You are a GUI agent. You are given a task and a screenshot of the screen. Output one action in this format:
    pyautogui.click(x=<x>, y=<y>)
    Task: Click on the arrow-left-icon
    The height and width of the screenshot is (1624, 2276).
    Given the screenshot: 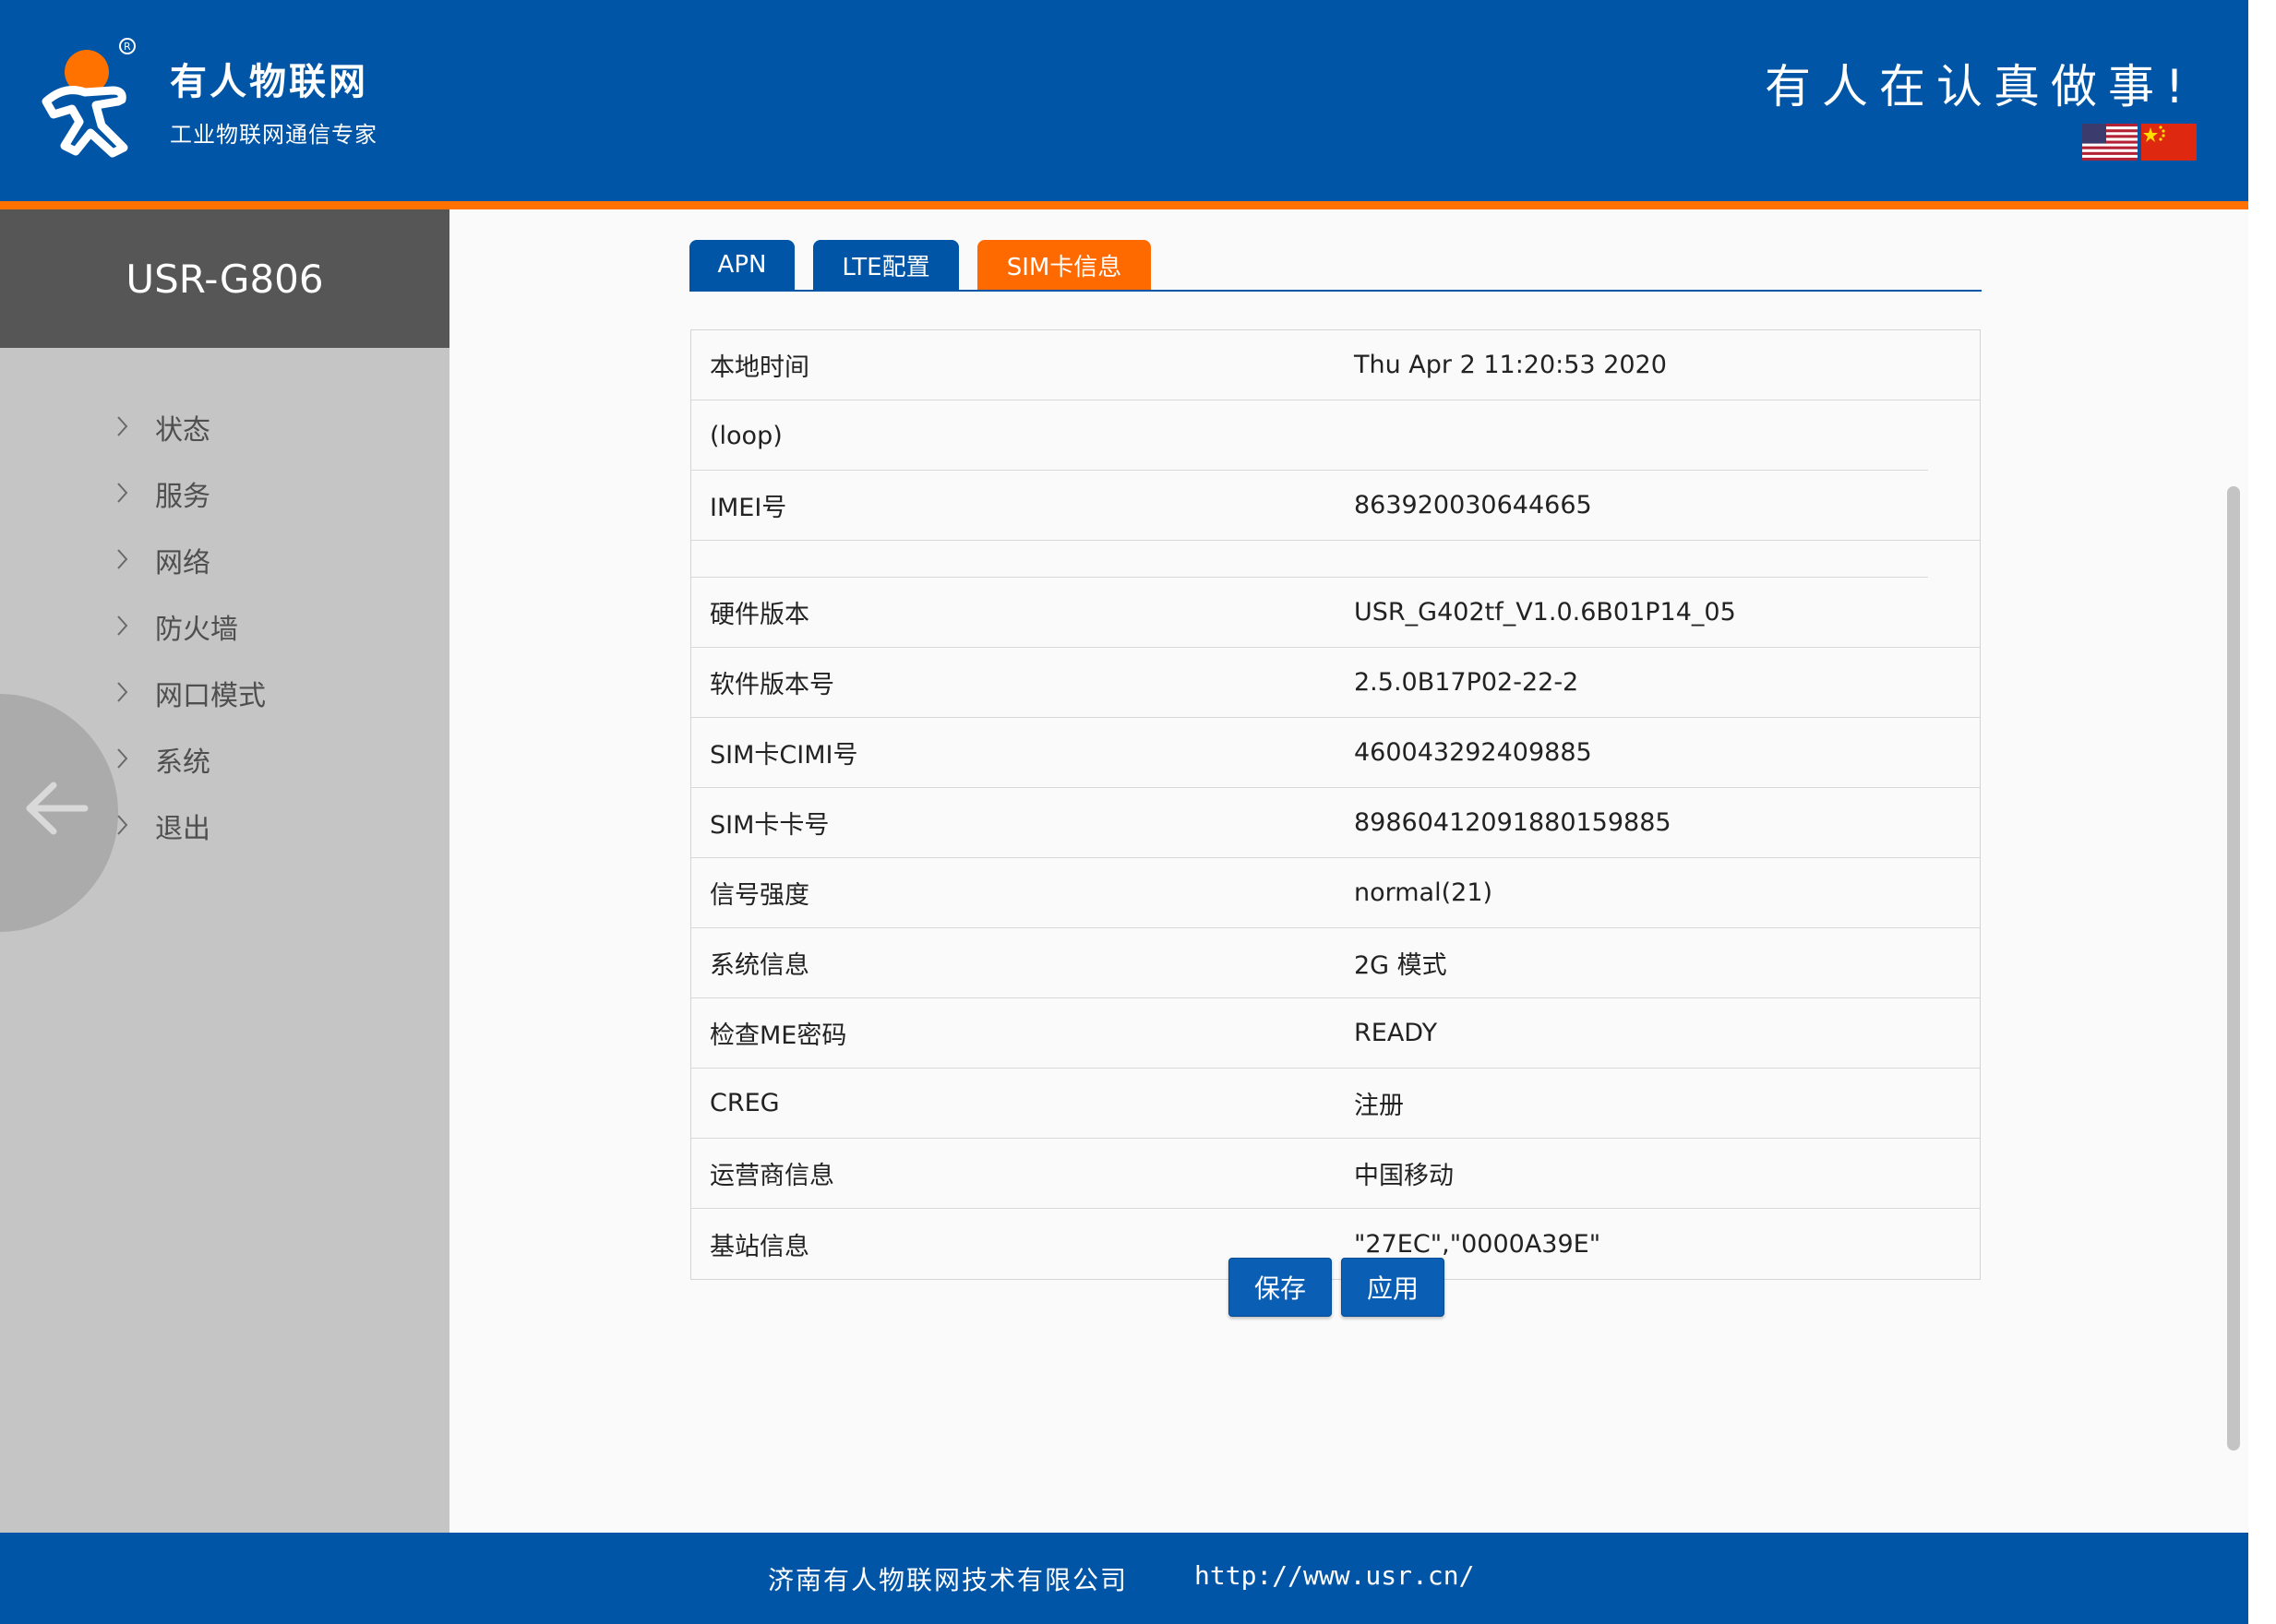 What is the action you would take?
    pyautogui.click(x=58, y=808)
    